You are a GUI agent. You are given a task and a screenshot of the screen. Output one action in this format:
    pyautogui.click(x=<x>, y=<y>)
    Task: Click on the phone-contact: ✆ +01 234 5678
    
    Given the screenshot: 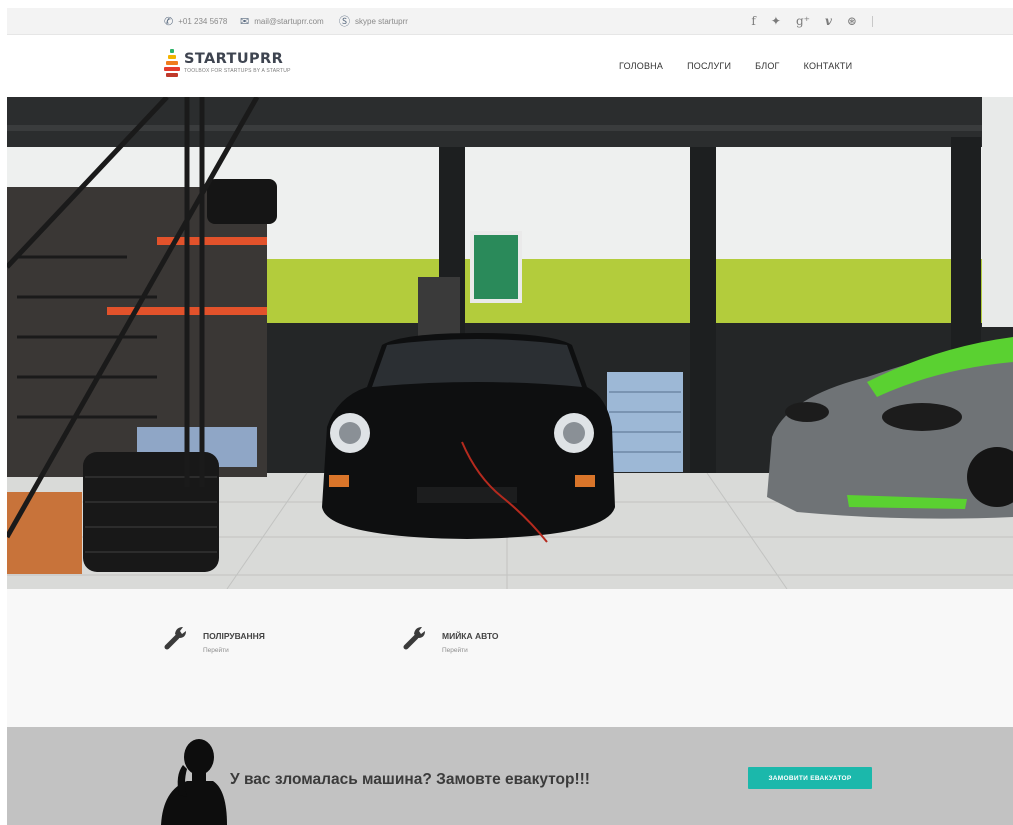 What is the action you would take?
    pyautogui.click(x=195, y=21)
    